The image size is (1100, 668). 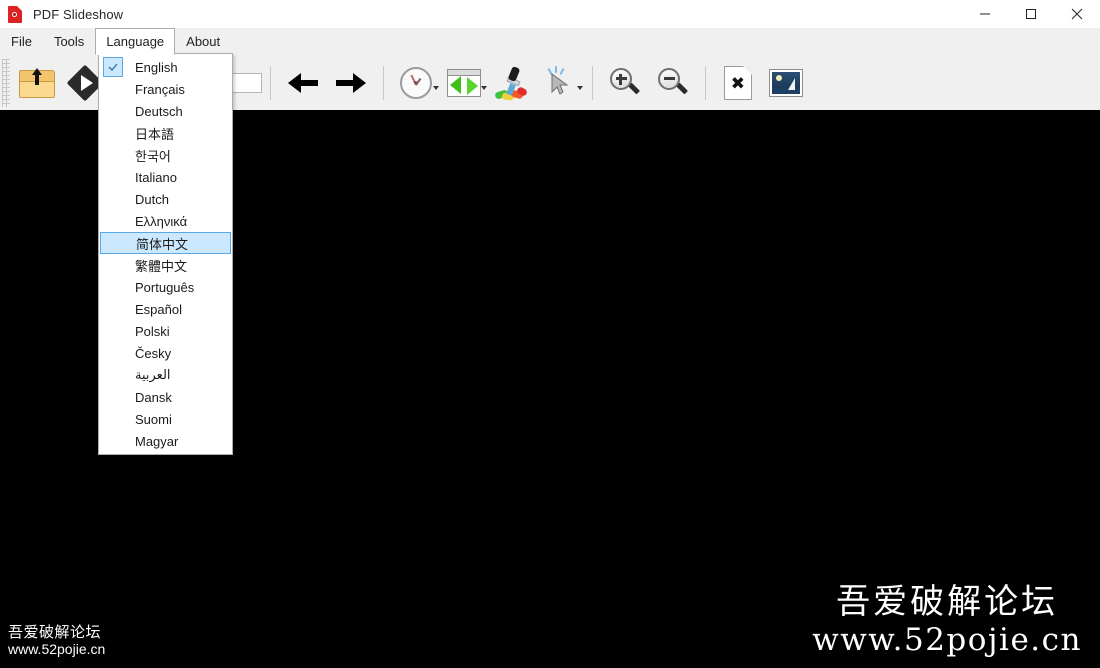 What do you see at coordinates (85, 82) in the screenshot?
I see `play-diamond-icon` at bounding box center [85, 82].